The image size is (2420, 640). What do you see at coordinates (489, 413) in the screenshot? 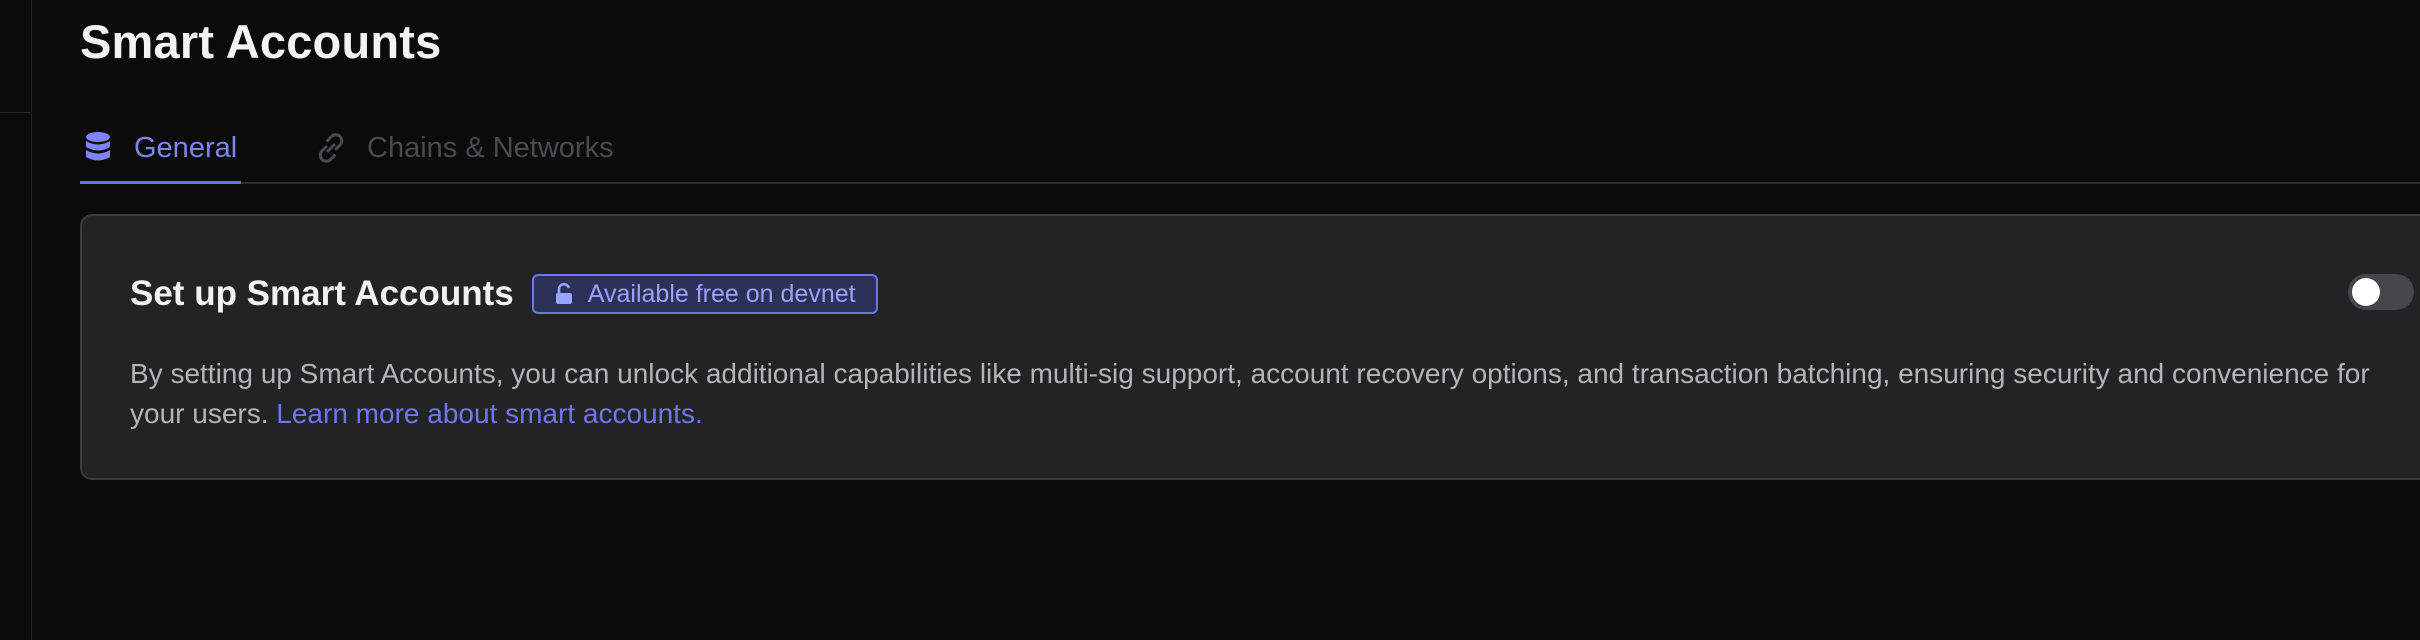
I see `learn-more-link: Learn more about smart accounts.` at bounding box center [489, 413].